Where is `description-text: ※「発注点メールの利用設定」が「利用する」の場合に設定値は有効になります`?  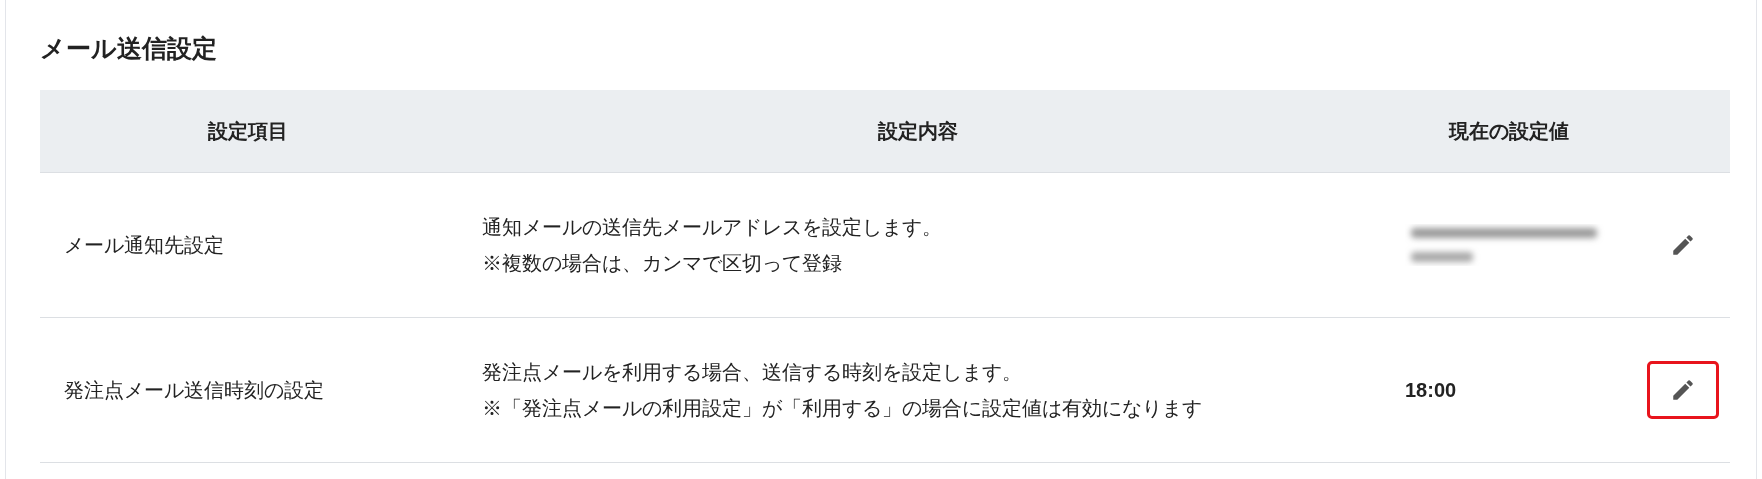
description-text: ※「発注点メールの利用設定」が「利用する」の場合に設定値は有効になります is located at coordinates (842, 408).